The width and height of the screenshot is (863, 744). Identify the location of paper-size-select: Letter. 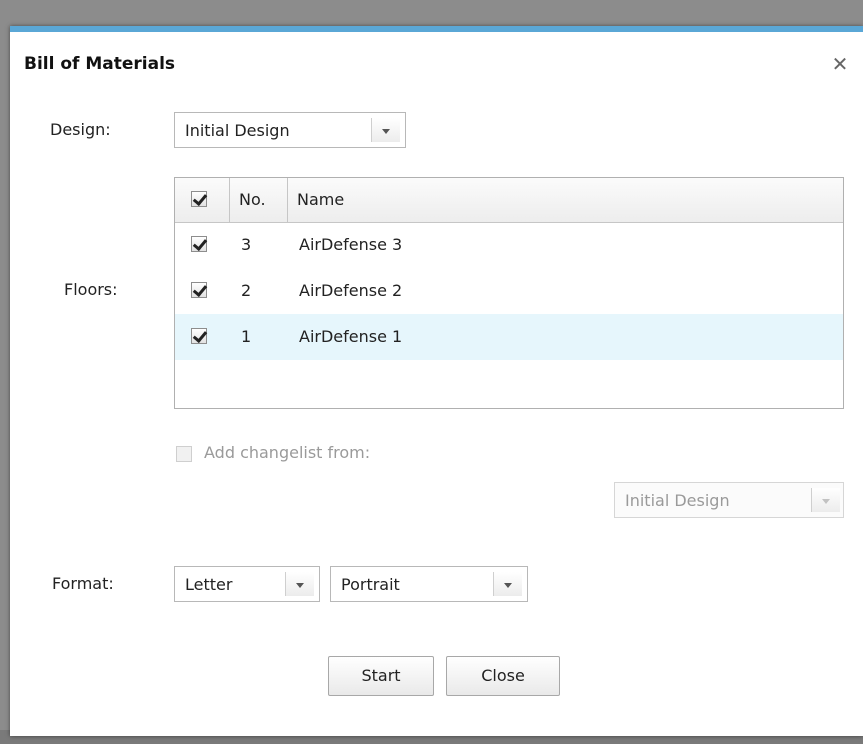
(247, 584).